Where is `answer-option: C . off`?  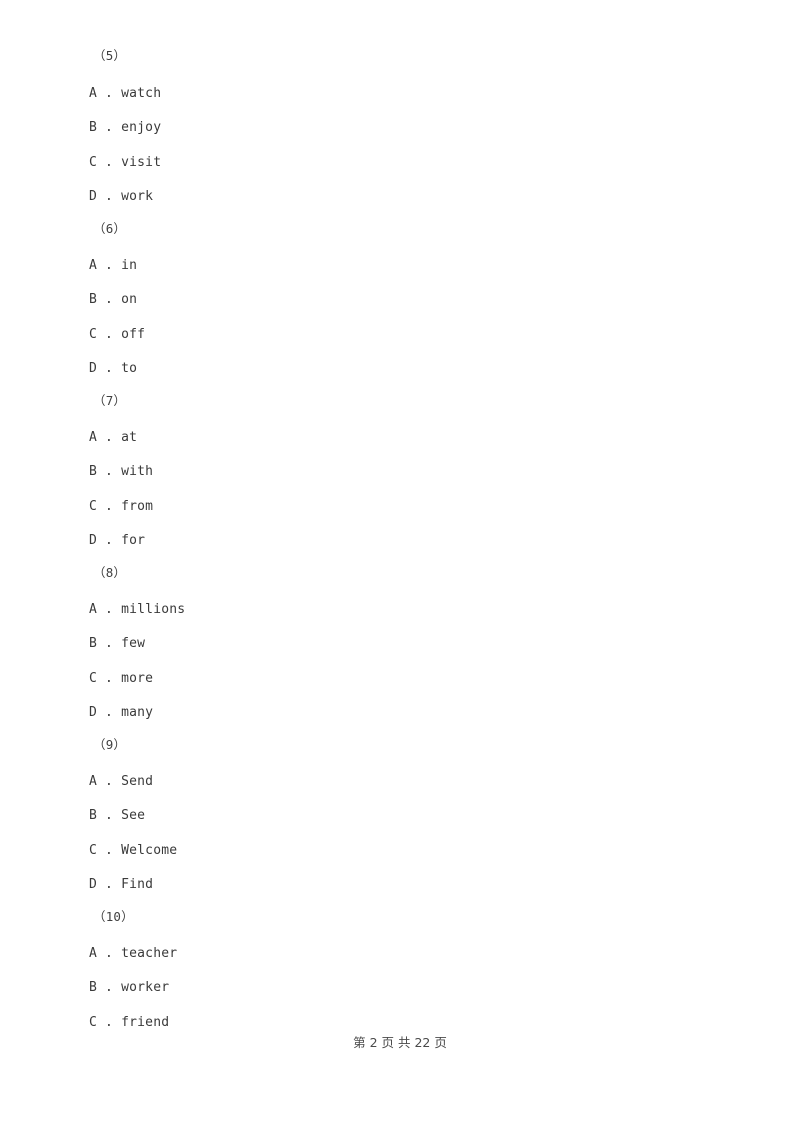
answer-option: C . off is located at coordinates (117, 334).